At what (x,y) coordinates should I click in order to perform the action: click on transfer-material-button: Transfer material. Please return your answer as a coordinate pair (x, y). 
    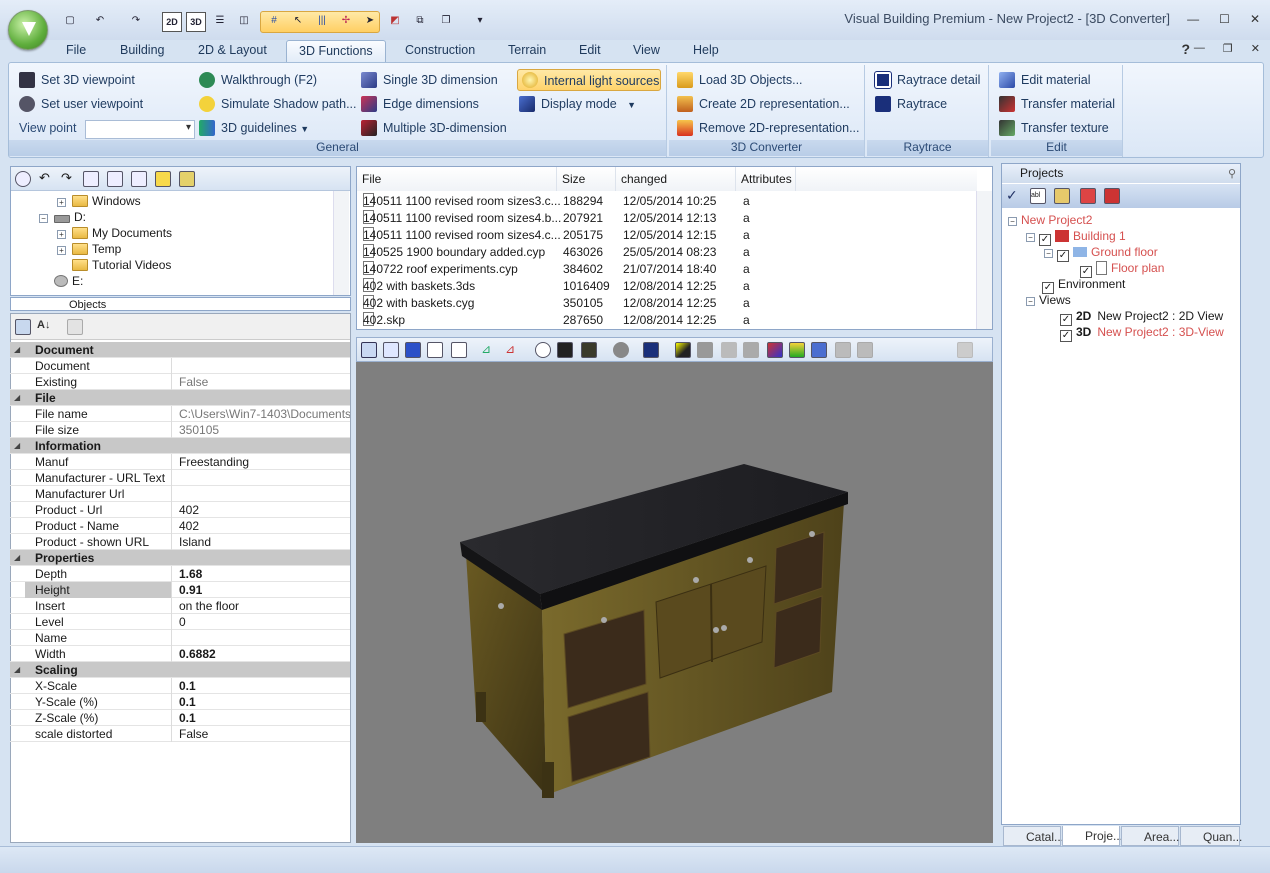
    Looking at the image, I should click on (1055, 104).